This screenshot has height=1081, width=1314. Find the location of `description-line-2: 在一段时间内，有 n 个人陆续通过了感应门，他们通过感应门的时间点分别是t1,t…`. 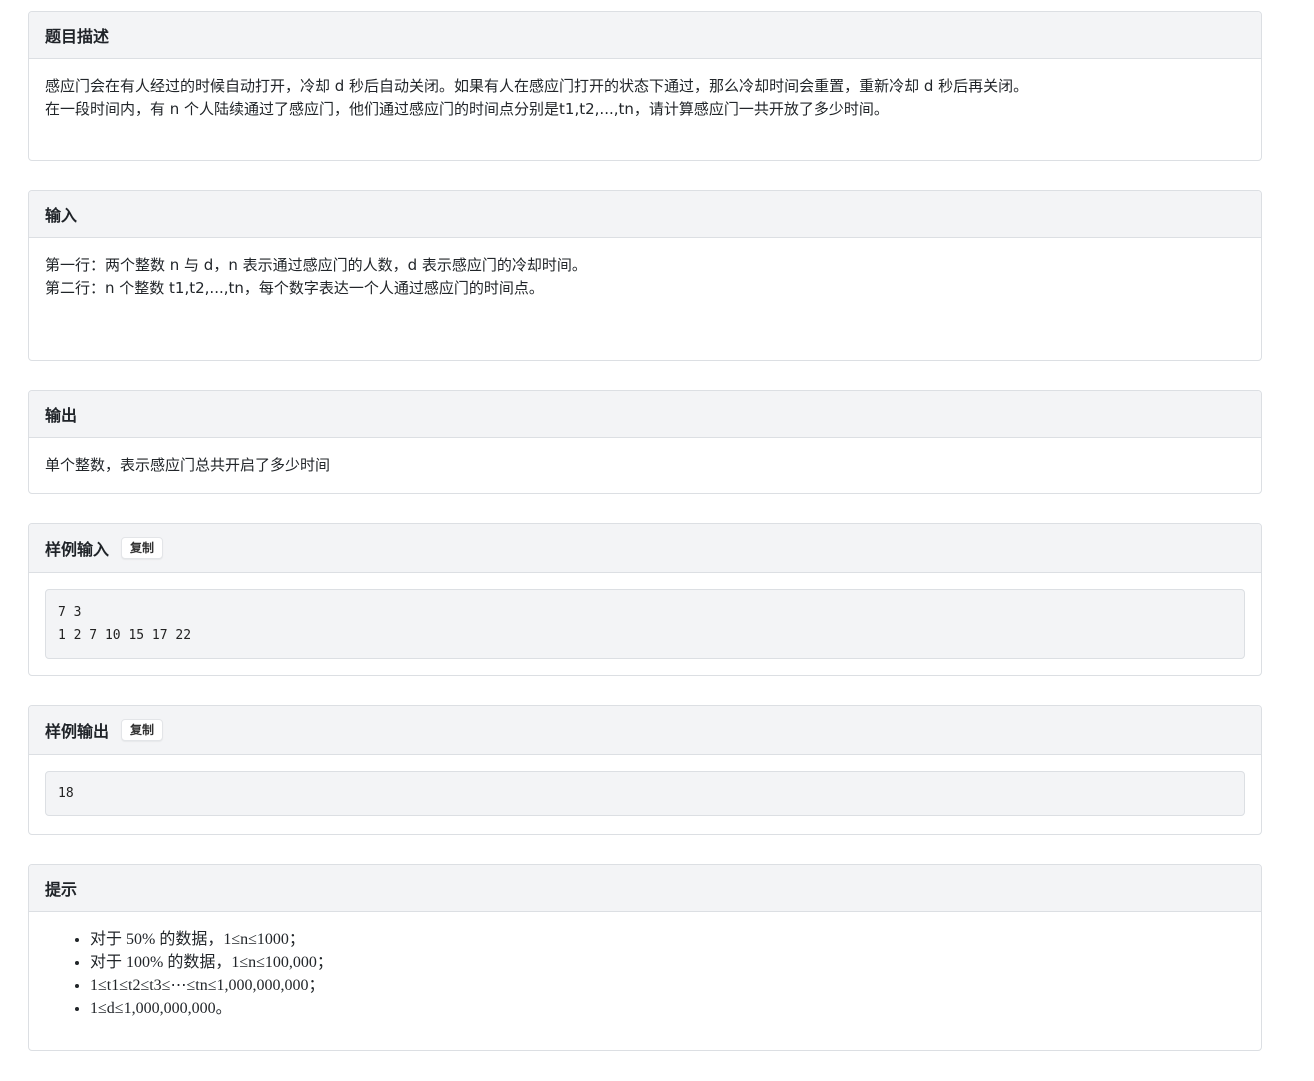

description-line-2: 在一段时间内，有 n 个人陆续通过了感应门，他们通过感应门的时间点分别是t1,t… is located at coordinates (467, 109).